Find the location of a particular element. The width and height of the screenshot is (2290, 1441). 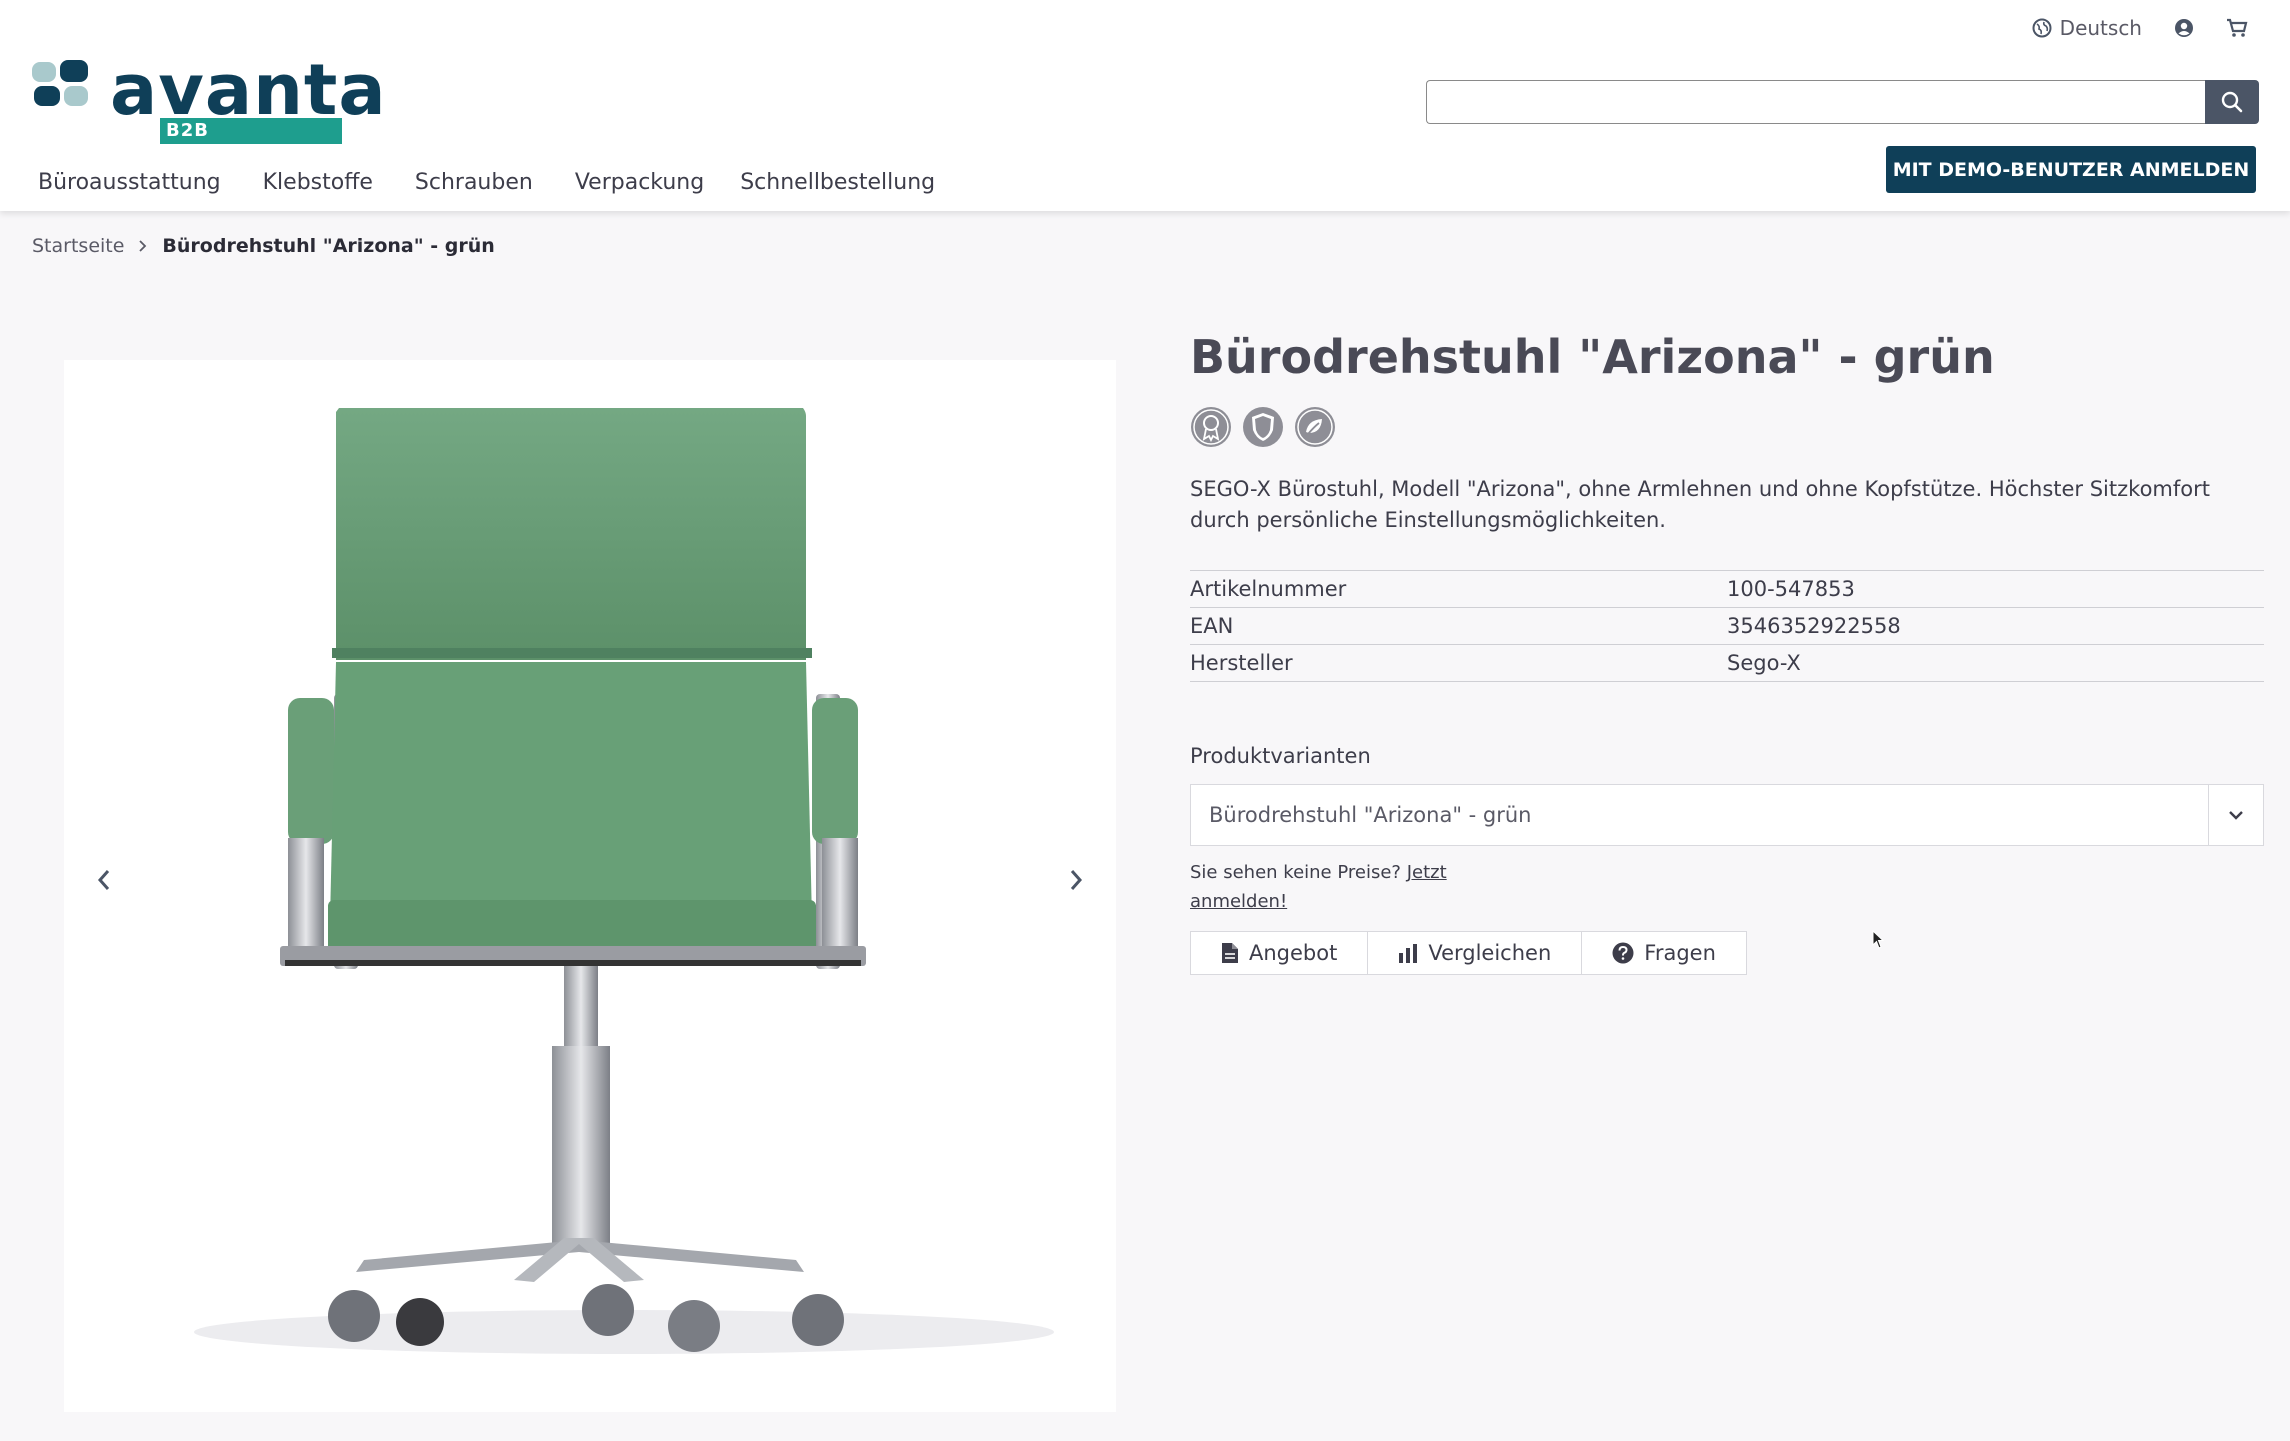

login-hint: Sie sehen keine Preise? Jetzt anmelden! is located at coordinates (1335, 887).